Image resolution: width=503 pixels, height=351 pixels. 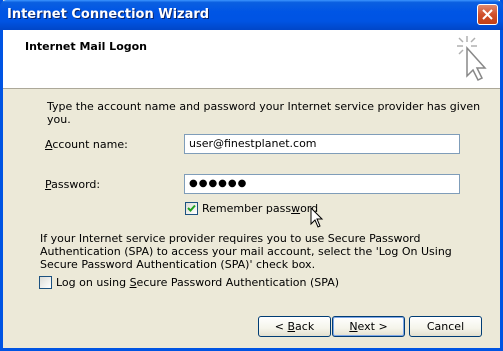 What do you see at coordinates (322, 184) in the screenshot?
I see `password-field: ●●●●●●` at bounding box center [322, 184].